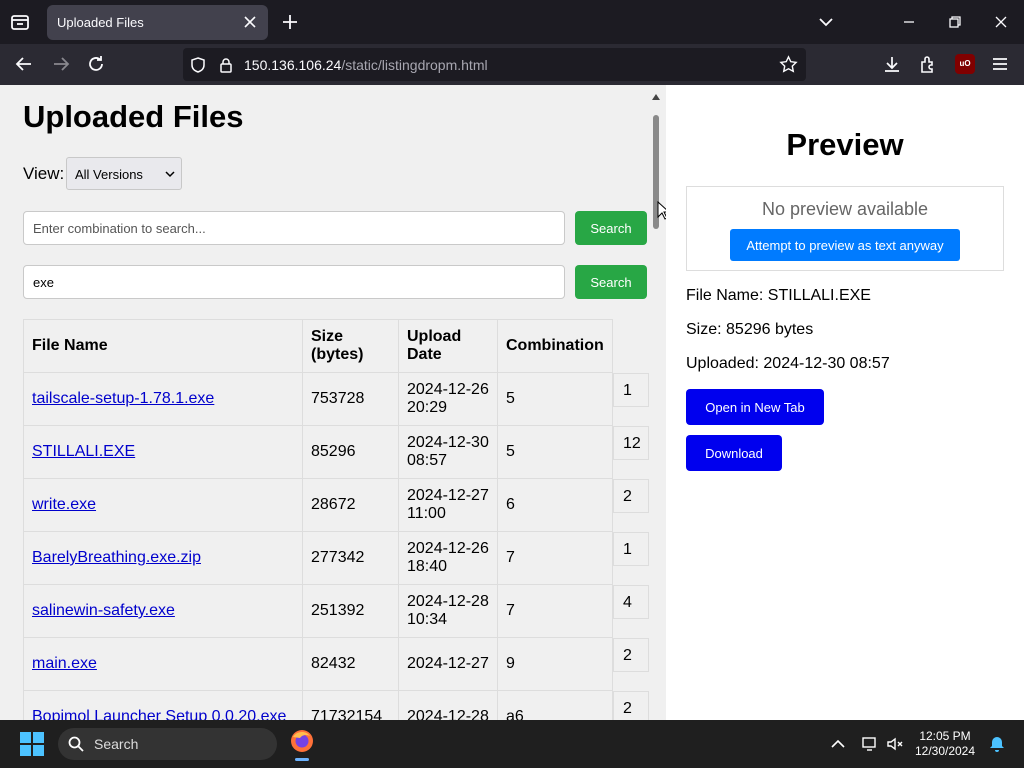 The height and width of the screenshot is (768, 1024). Describe the element at coordinates (24, 64) in the screenshot. I see `back-icon` at that location.